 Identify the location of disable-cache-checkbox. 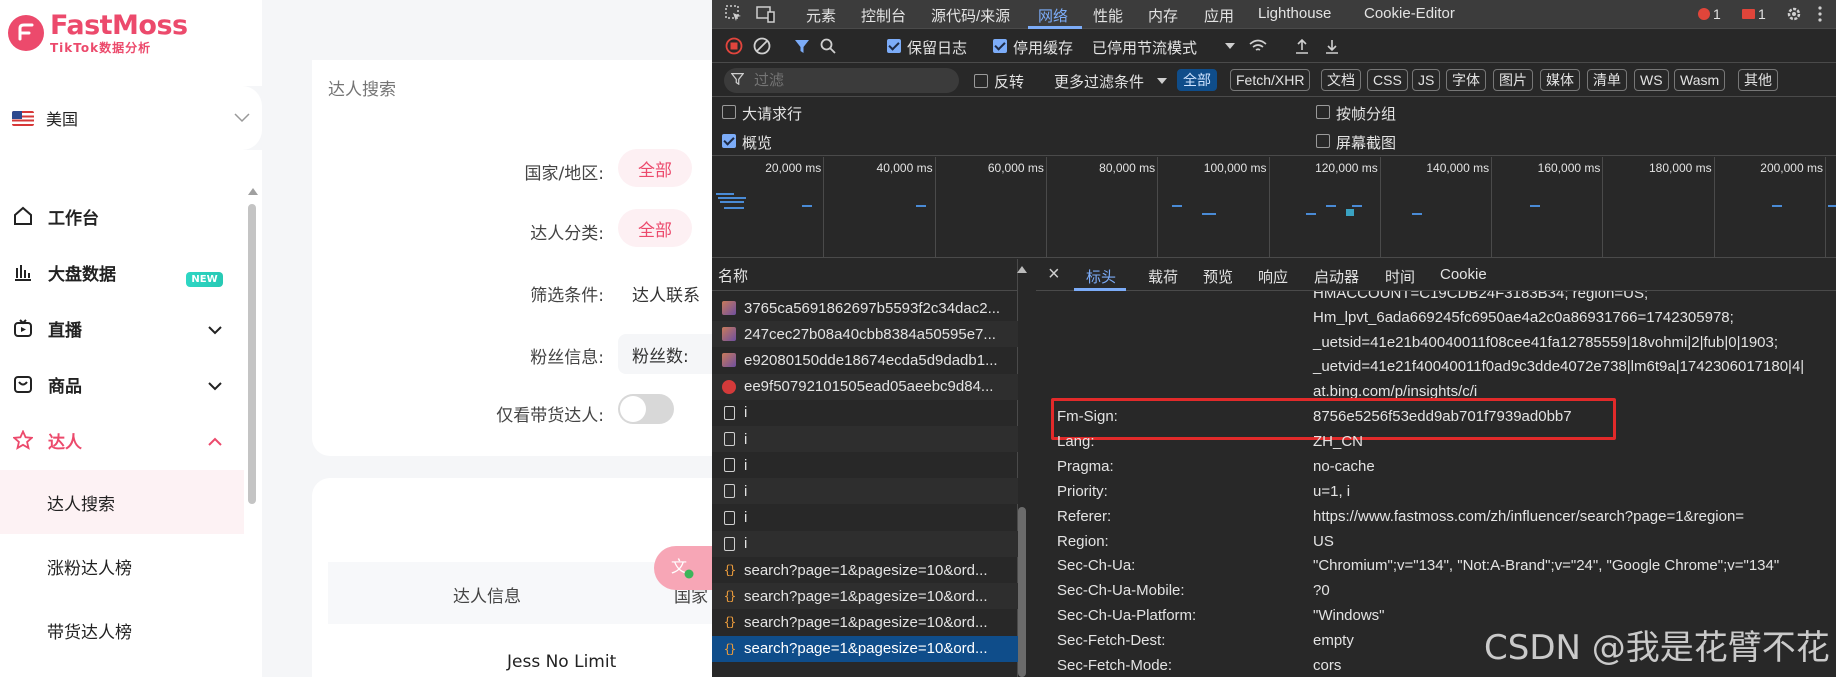
(1000, 46).